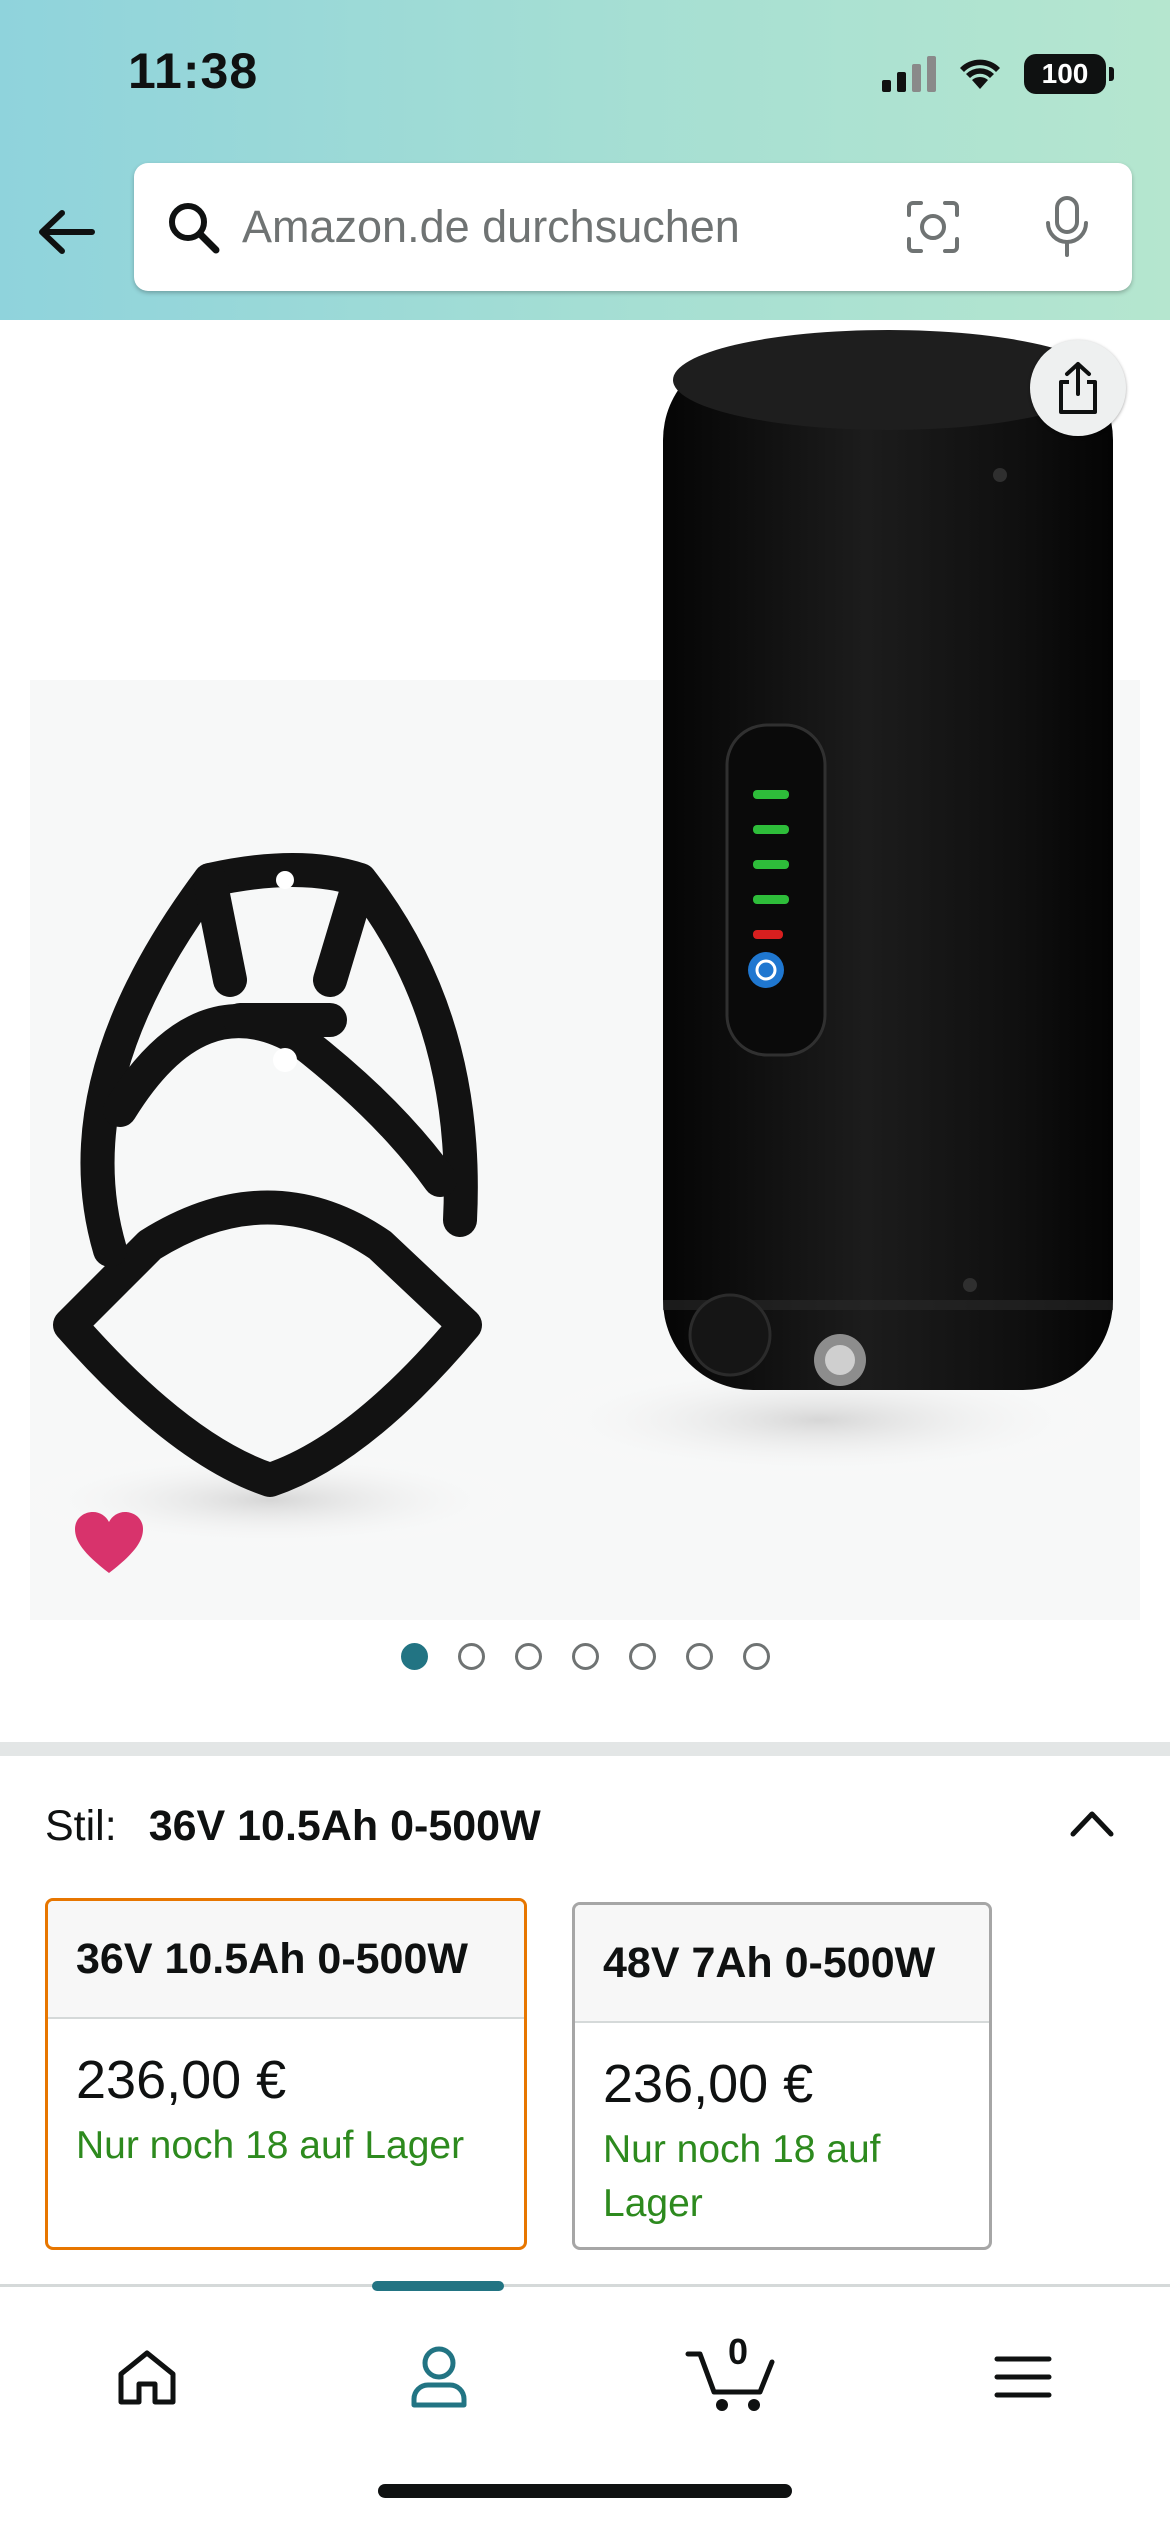 The height and width of the screenshot is (2532, 1170). Describe the element at coordinates (585, 1749) in the screenshot. I see `section-divider` at that location.